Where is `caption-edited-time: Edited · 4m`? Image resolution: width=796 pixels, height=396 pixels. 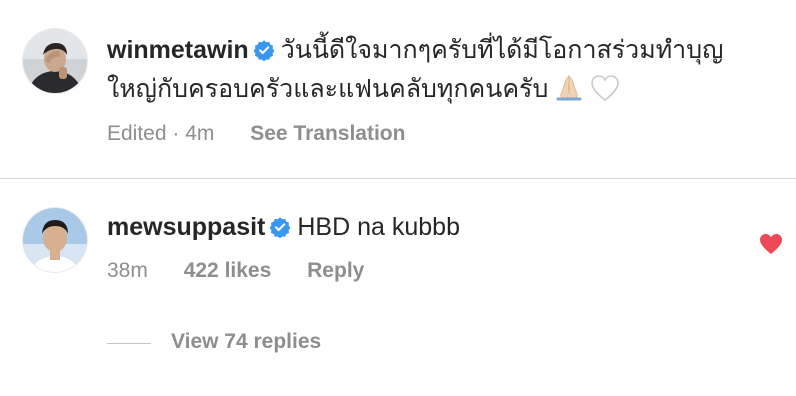 caption-edited-time: Edited · 4m is located at coordinates (161, 133).